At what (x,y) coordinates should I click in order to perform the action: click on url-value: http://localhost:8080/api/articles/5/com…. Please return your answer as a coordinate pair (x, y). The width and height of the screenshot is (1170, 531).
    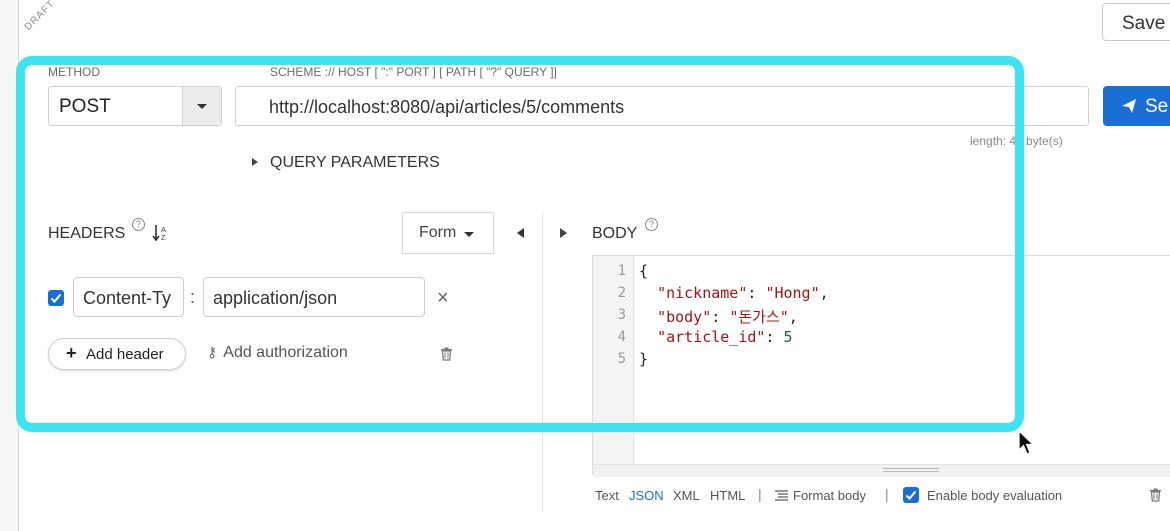
    Looking at the image, I should click on (447, 107).